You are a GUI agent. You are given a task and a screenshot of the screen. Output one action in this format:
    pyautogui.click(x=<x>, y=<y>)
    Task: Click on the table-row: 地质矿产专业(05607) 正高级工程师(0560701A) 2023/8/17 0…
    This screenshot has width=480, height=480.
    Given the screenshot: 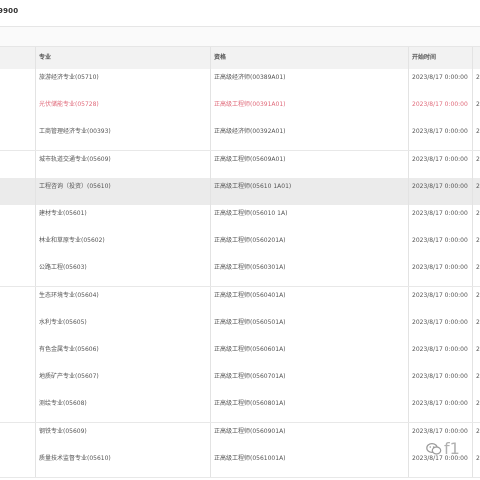 What is the action you would take?
    pyautogui.click(x=240, y=382)
    